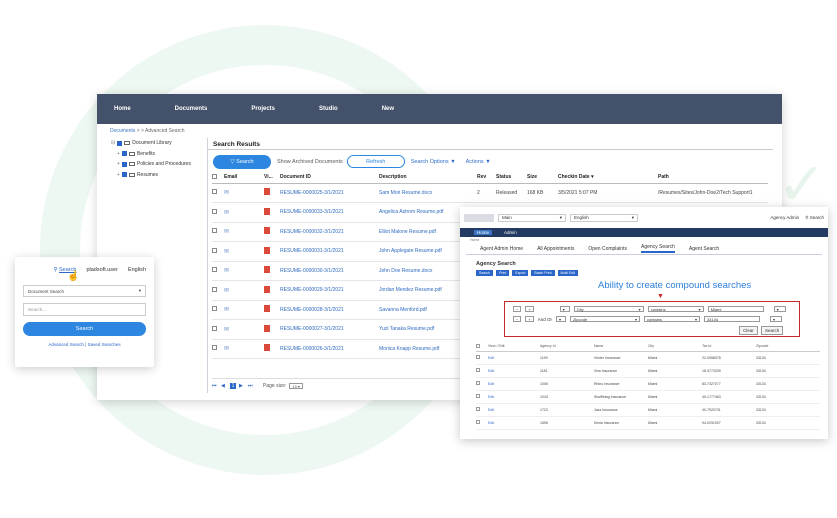  Describe the element at coordinates (621, 347) in the screenshot. I see `column-header: Name` at that location.